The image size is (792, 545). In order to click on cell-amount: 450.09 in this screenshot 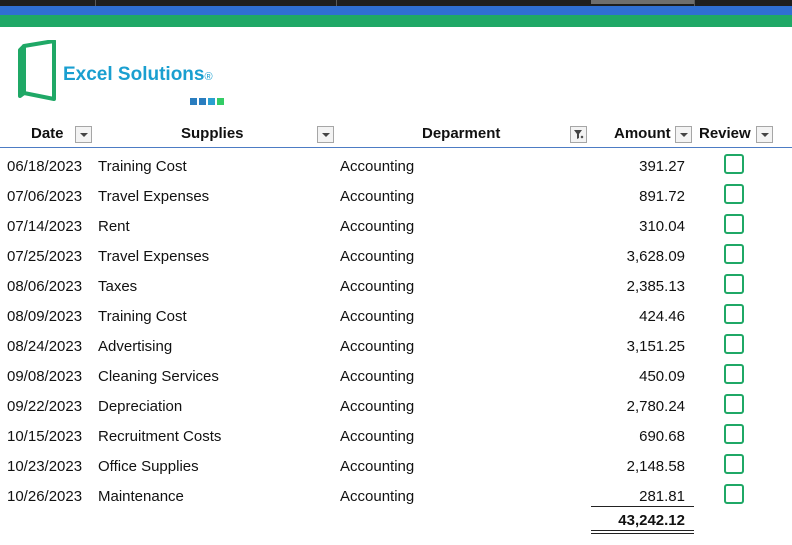, I will do `click(662, 376)`.